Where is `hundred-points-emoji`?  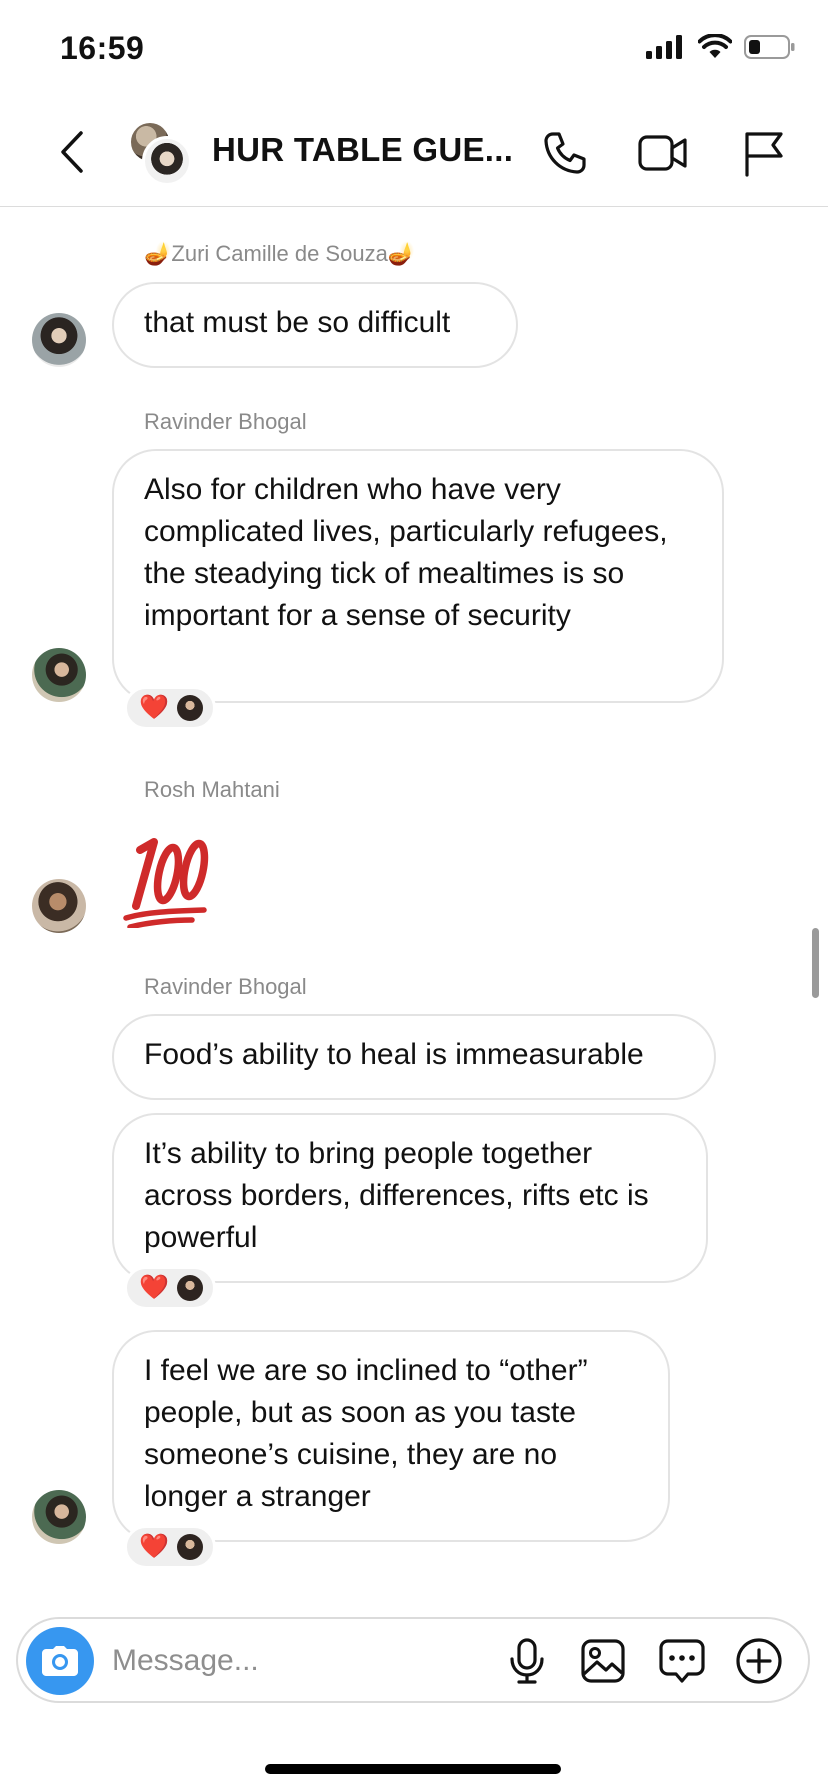 hundred-points-emoji is located at coordinates (167, 880).